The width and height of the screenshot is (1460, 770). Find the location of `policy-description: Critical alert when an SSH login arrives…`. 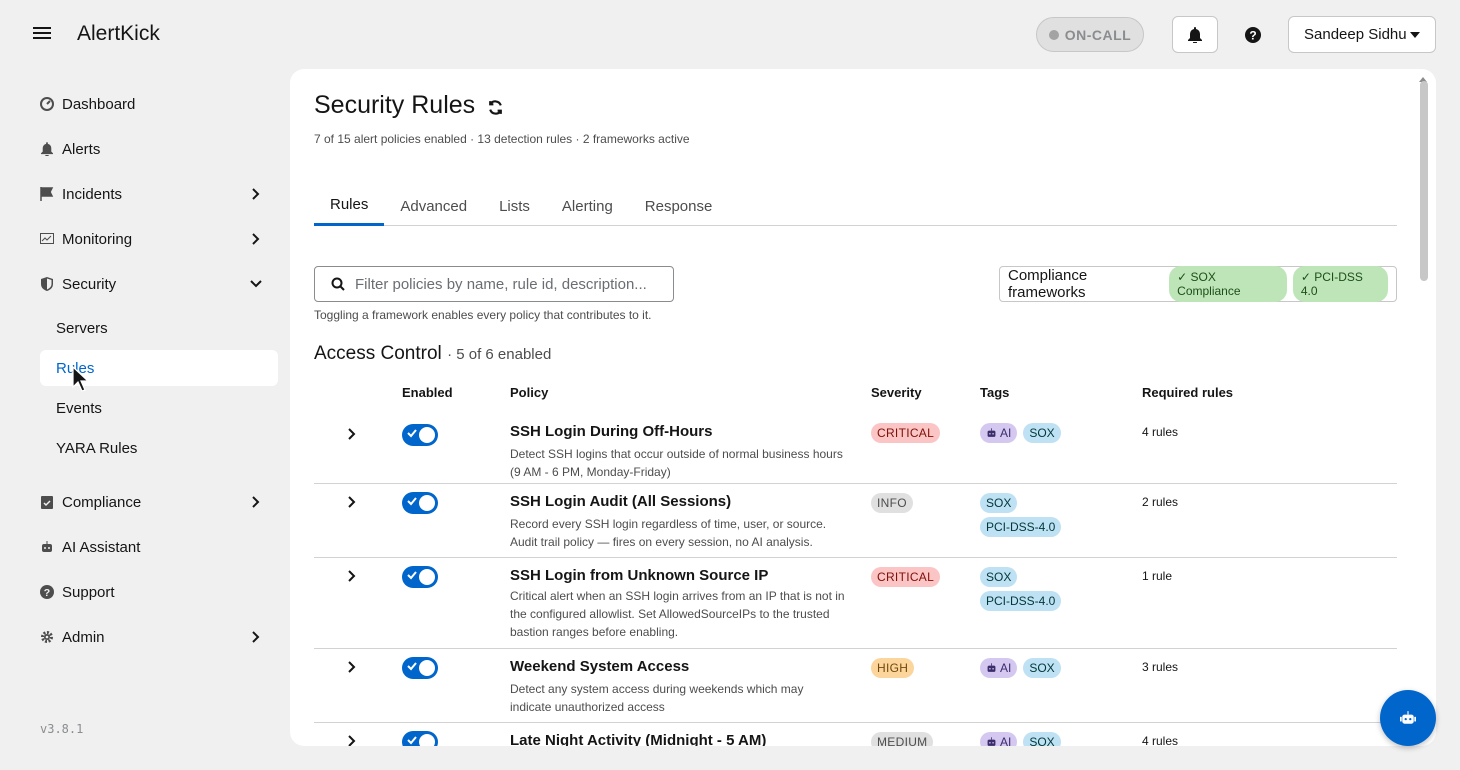

policy-description: Critical alert when an SSH login arrives… is located at coordinates (677, 614).